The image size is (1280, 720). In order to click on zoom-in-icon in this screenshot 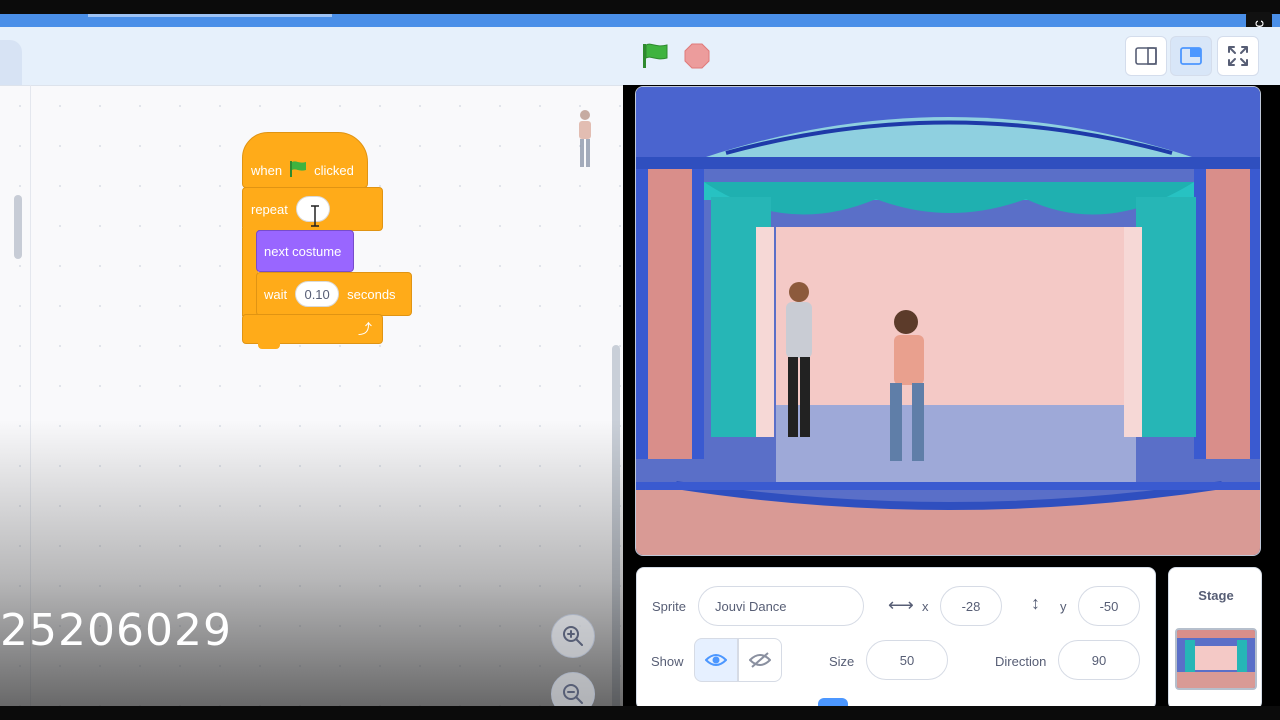, I will do `click(573, 636)`.